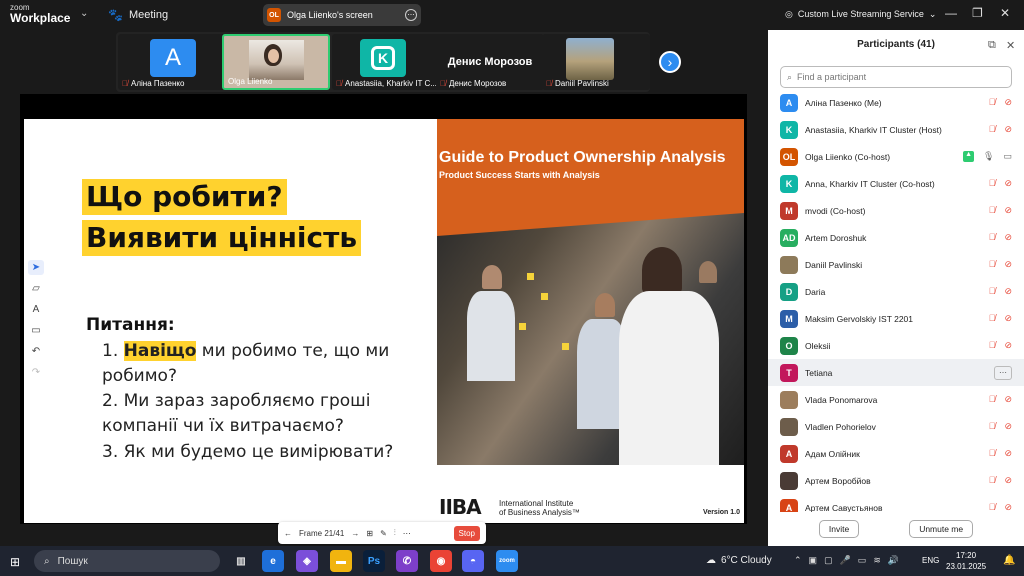  I want to click on tile-name: Денис Морозов, so click(478, 83).